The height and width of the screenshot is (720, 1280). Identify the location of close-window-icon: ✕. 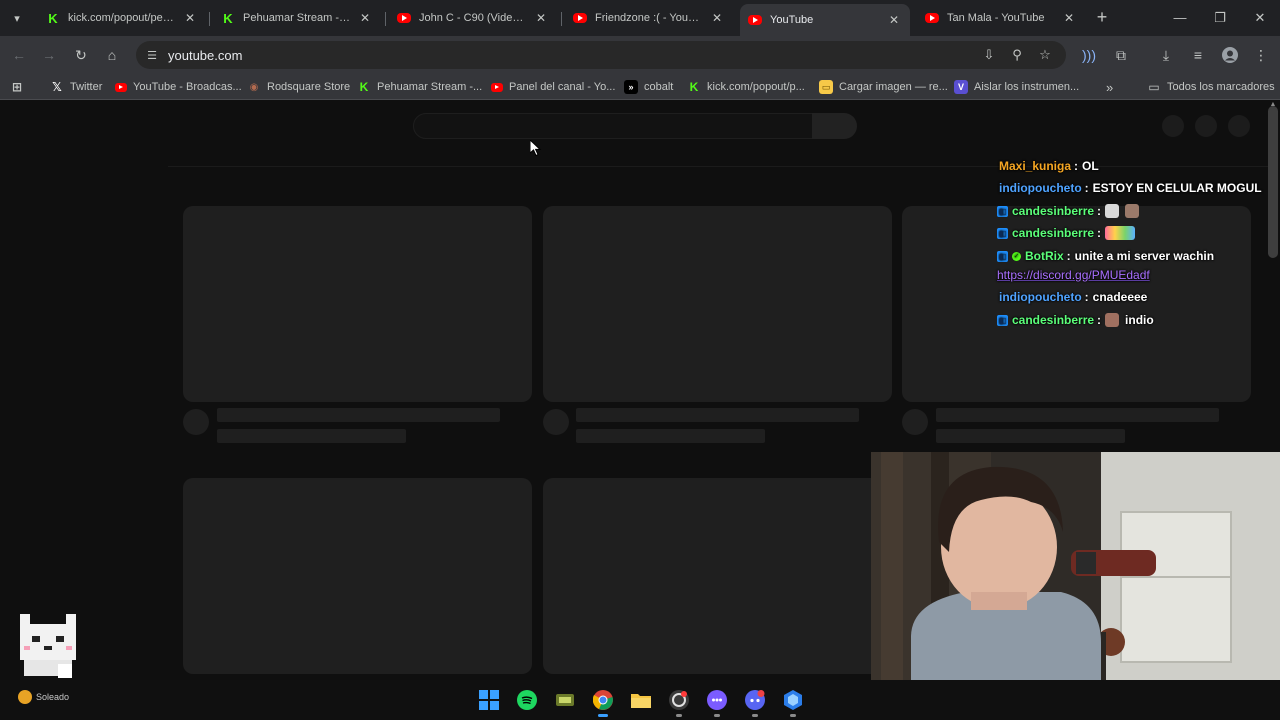
(1260, 18).